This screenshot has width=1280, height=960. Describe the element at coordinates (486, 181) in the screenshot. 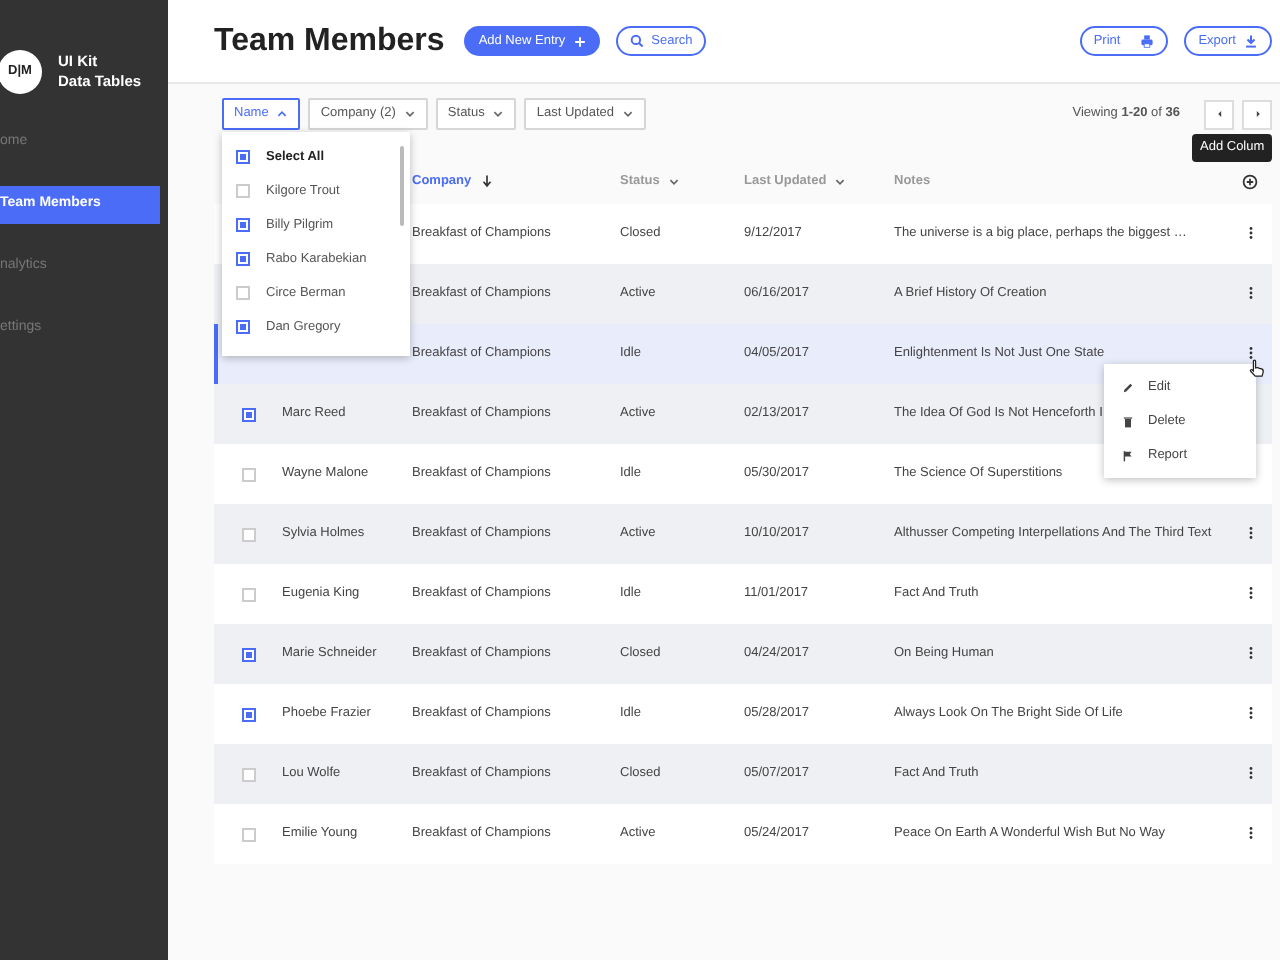

I see `sort-arrow-icon` at that location.